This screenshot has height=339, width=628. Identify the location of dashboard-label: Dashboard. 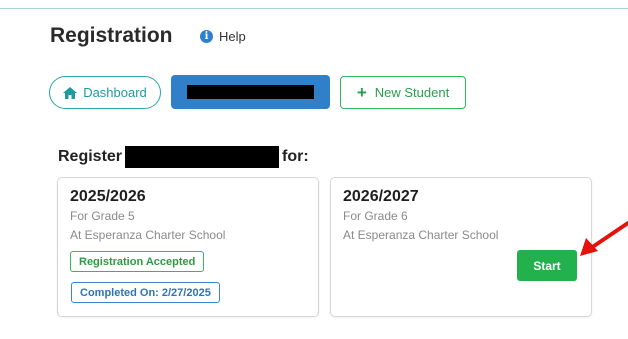
(115, 92).